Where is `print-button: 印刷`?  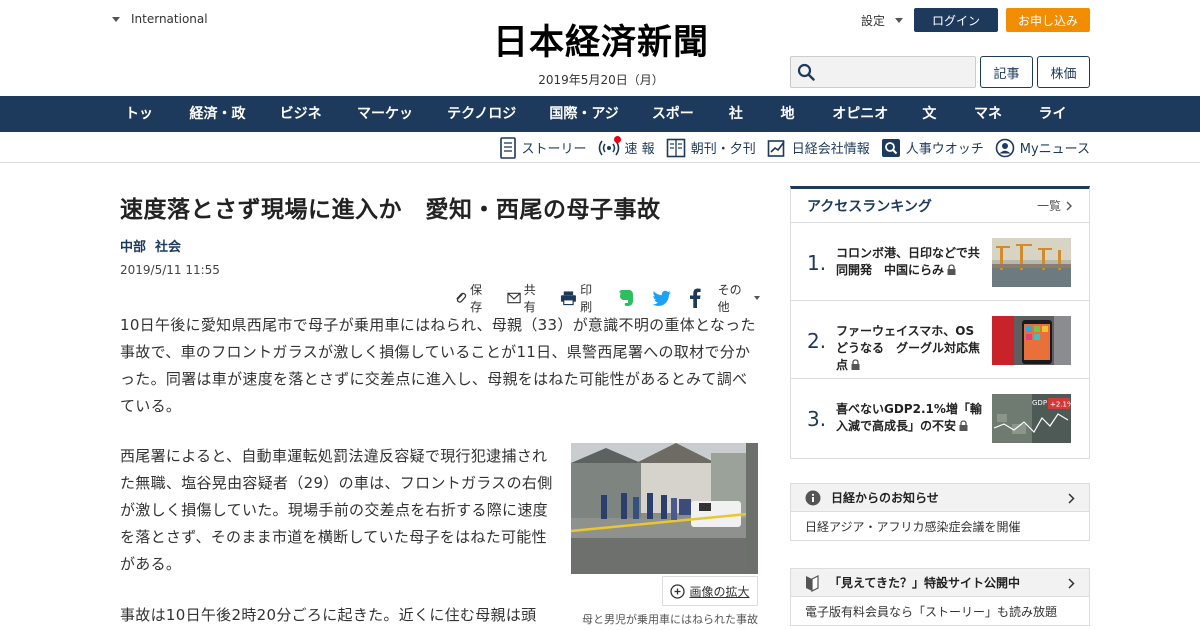 print-button: 印刷 is located at coordinates (581, 298).